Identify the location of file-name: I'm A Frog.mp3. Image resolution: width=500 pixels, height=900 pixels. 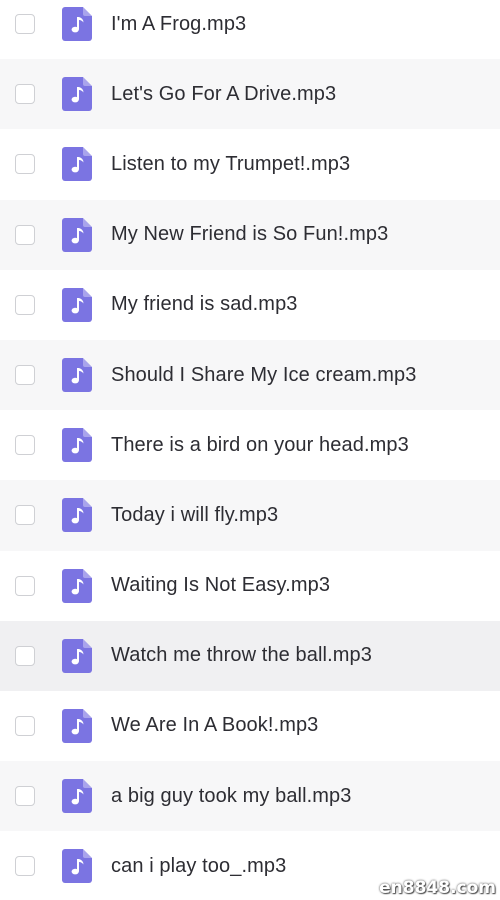
(178, 24).